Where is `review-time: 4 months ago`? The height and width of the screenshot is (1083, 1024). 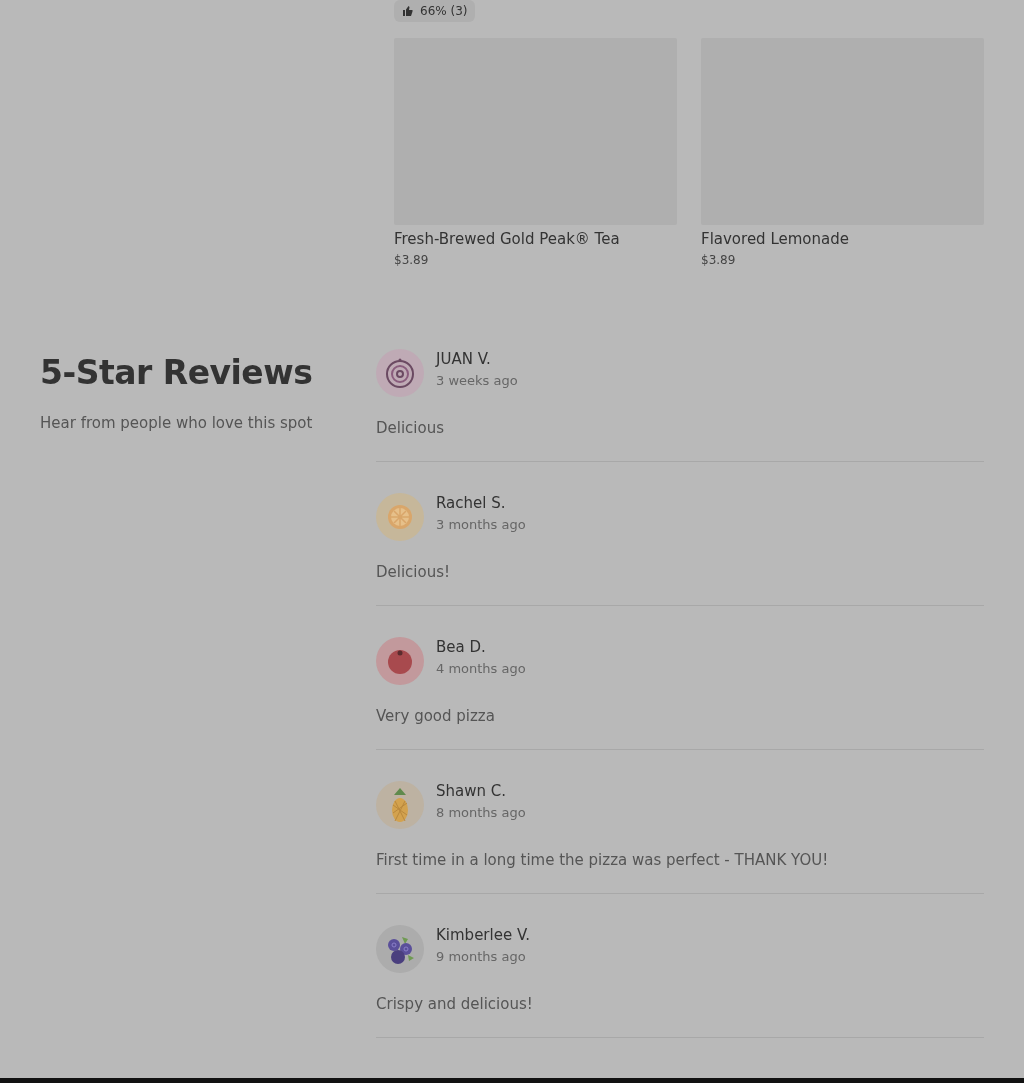 review-time: 4 months ago is located at coordinates (481, 668).